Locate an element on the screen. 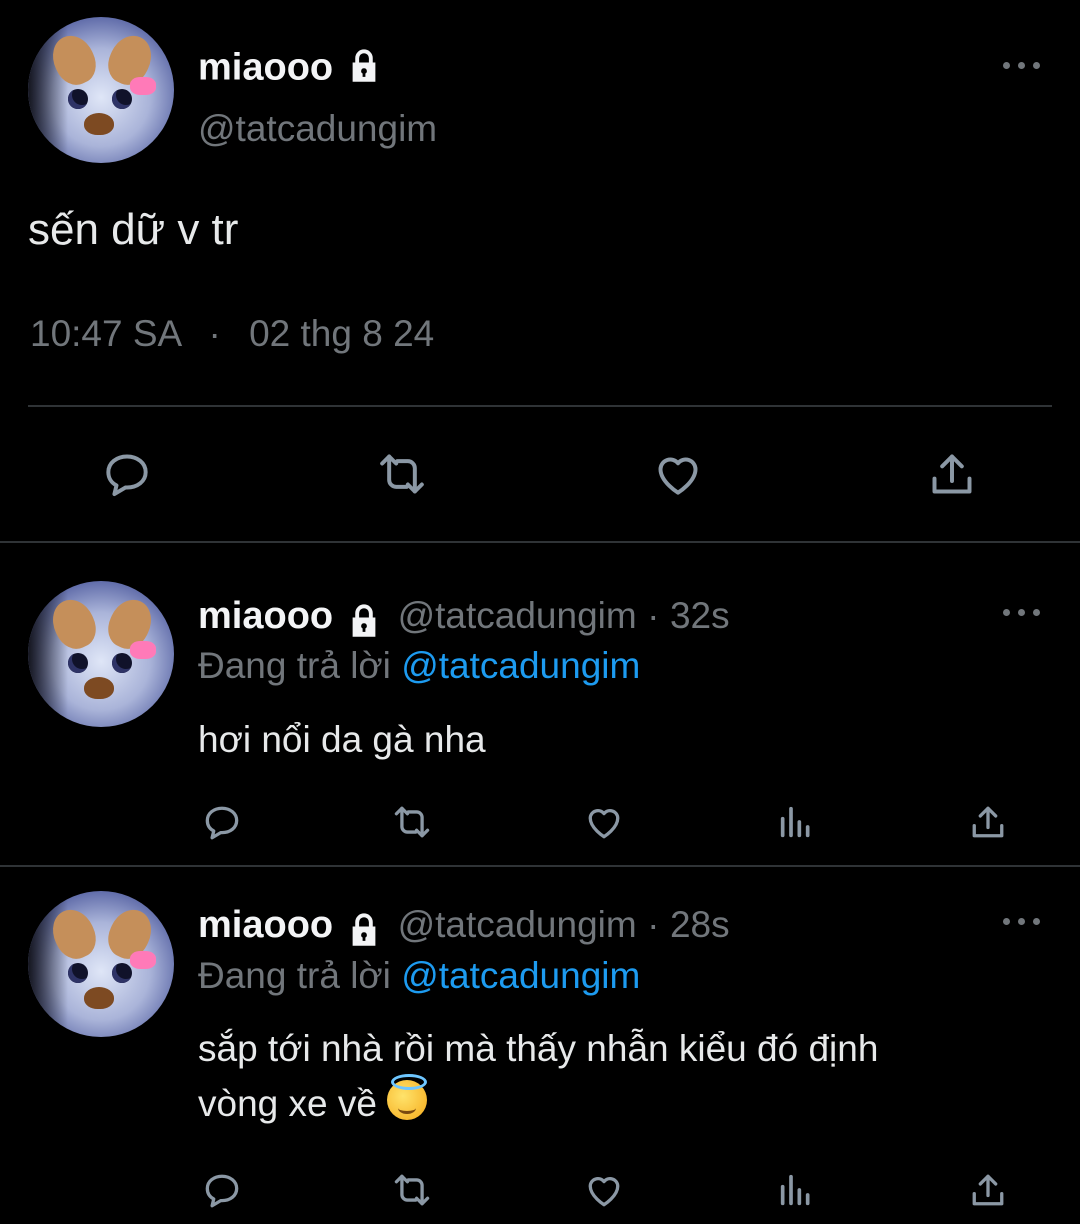 Image resolution: width=1080 pixels, height=1224 pixels. halo-emoji-icon is located at coordinates (407, 1097).